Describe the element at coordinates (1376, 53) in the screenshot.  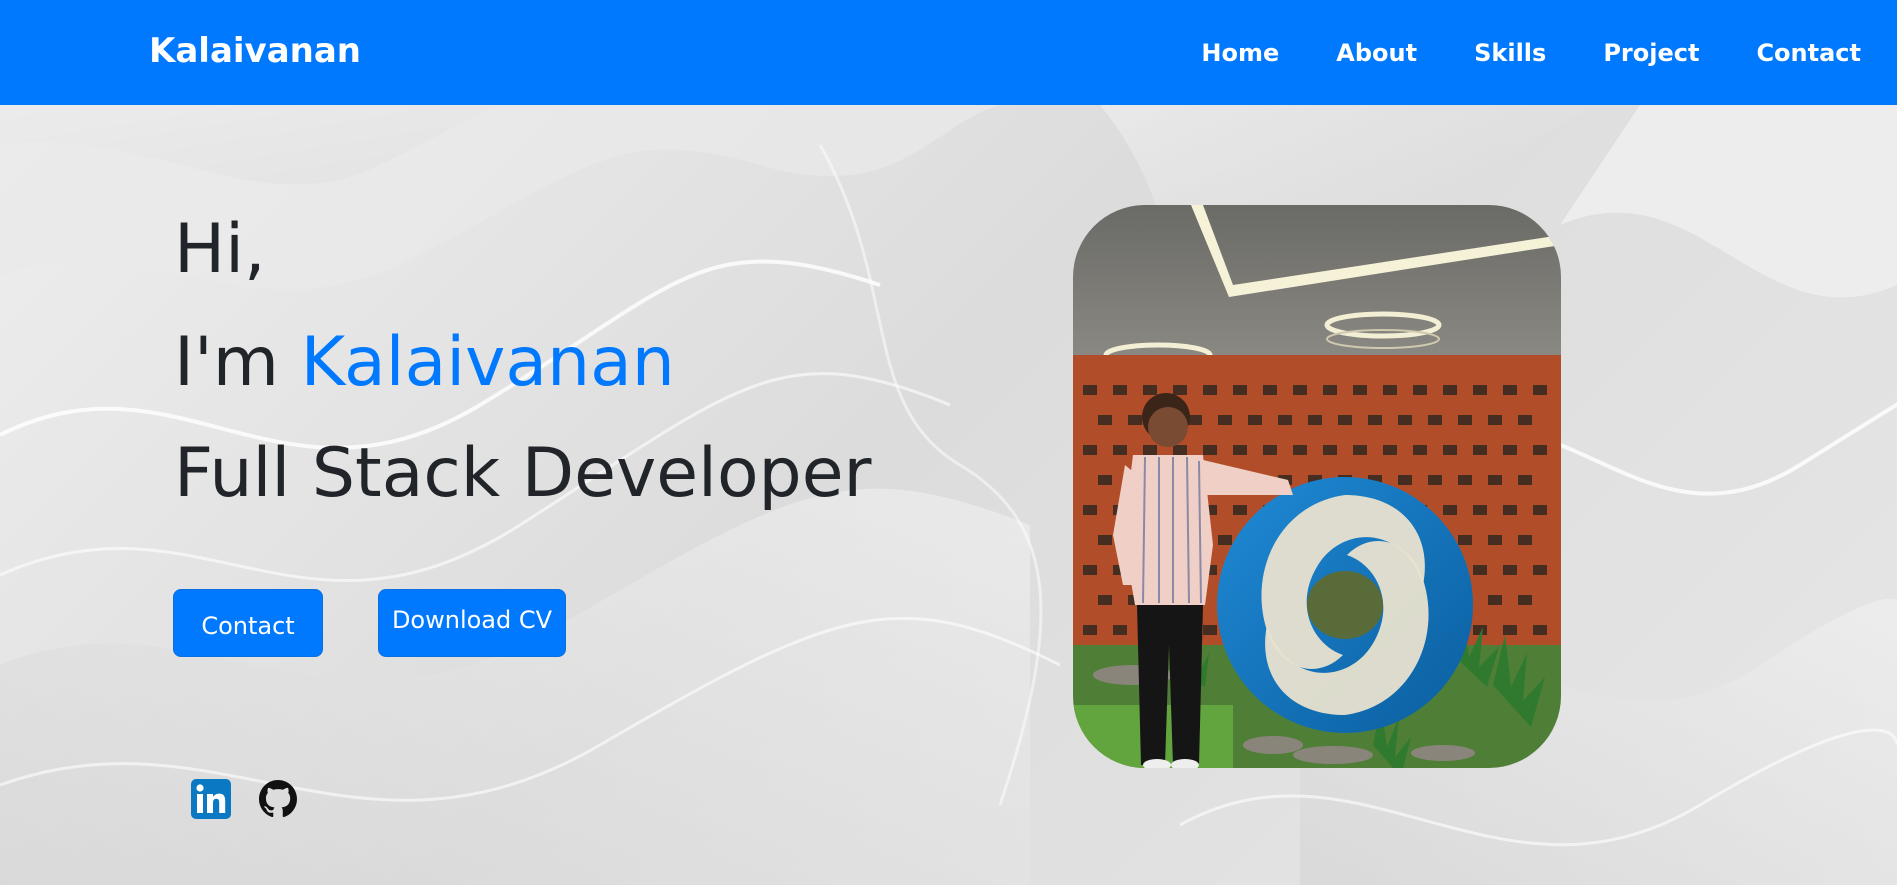
I see `nav-link-about: About` at that location.